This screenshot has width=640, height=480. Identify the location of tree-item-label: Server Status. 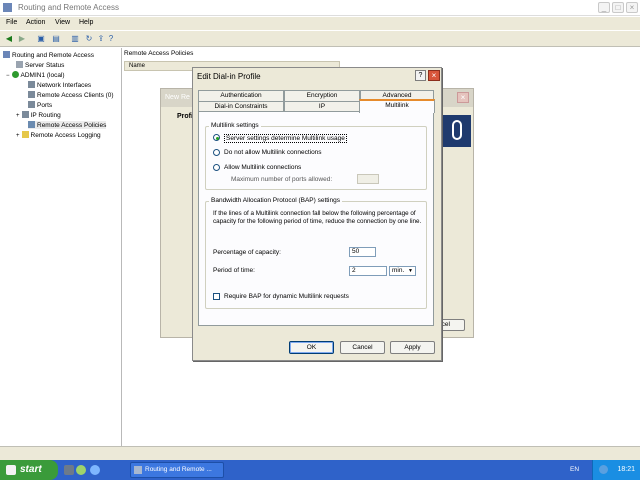
(45, 65).